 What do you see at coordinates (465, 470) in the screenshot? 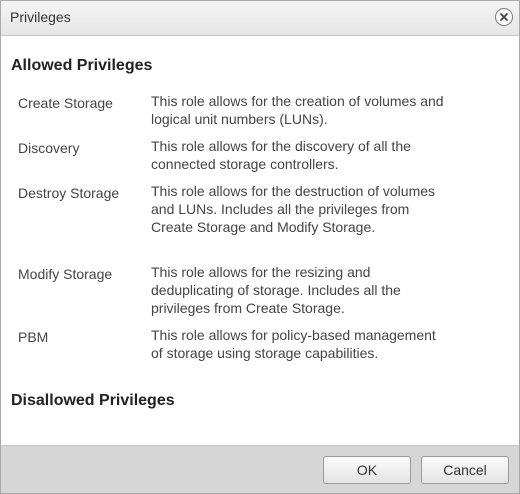
I see `cancel-button: Cancel` at bounding box center [465, 470].